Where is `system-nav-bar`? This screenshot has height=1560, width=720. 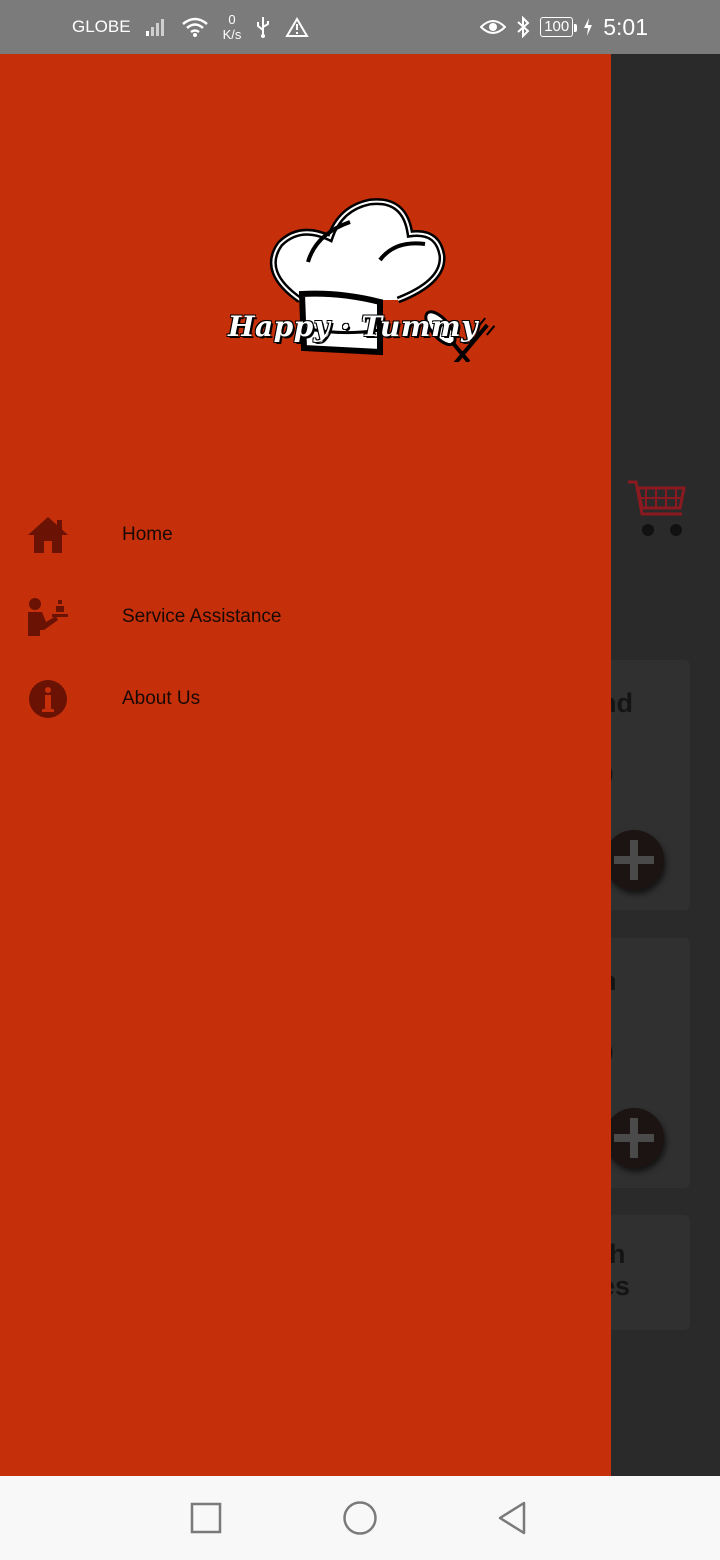 system-nav-bar is located at coordinates (360, 1518).